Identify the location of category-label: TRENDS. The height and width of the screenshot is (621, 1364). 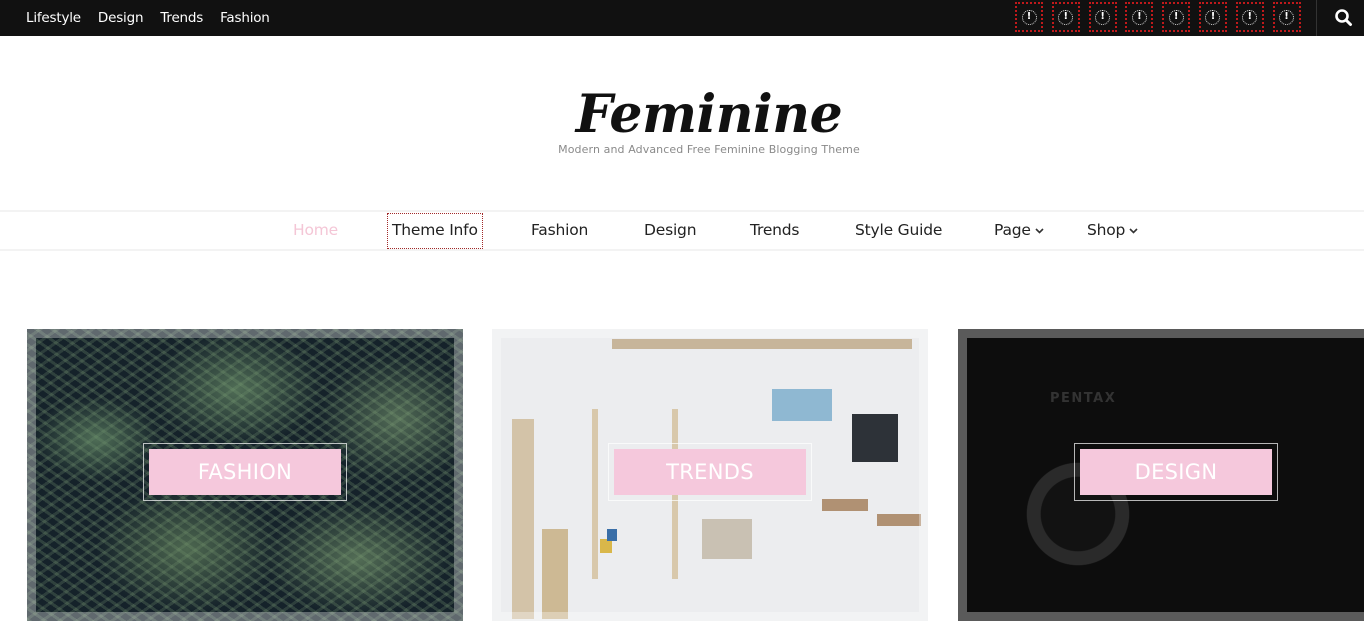
(710, 472).